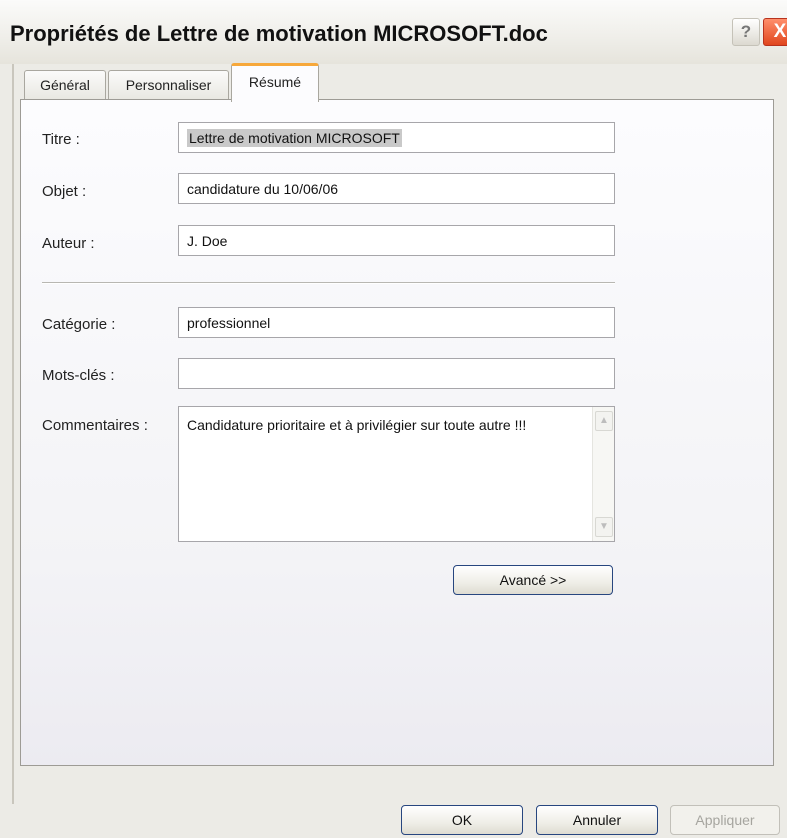 This screenshot has width=787, height=838. What do you see at coordinates (780, 31) in the screenshot?
I see `close-icon: X` at bounding box center [780, 31].